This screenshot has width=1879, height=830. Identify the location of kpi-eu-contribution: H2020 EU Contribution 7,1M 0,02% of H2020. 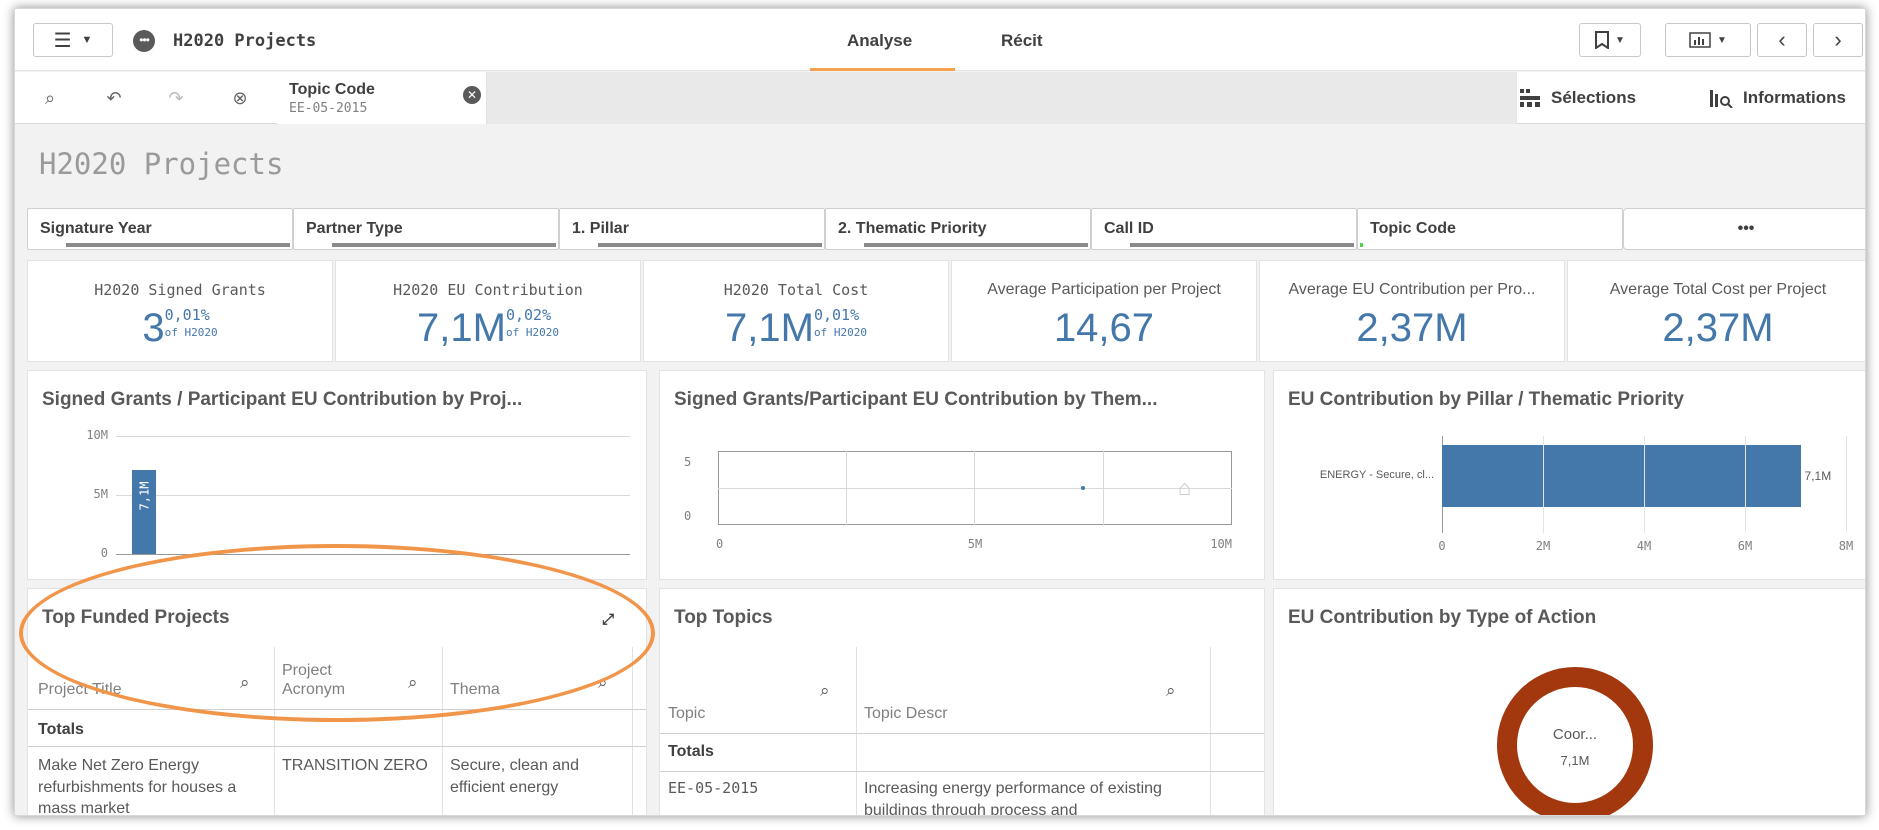
(488, 311).